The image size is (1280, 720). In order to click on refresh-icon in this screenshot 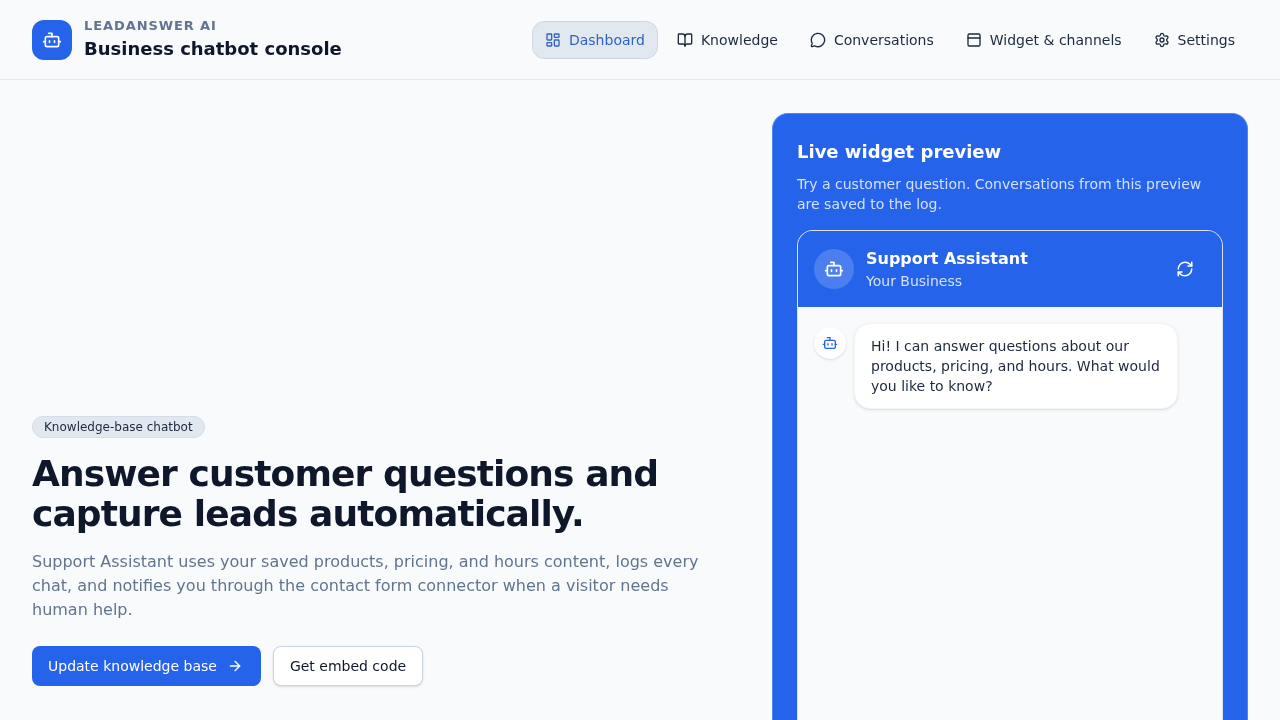, I will do `click(1185, 269)`.